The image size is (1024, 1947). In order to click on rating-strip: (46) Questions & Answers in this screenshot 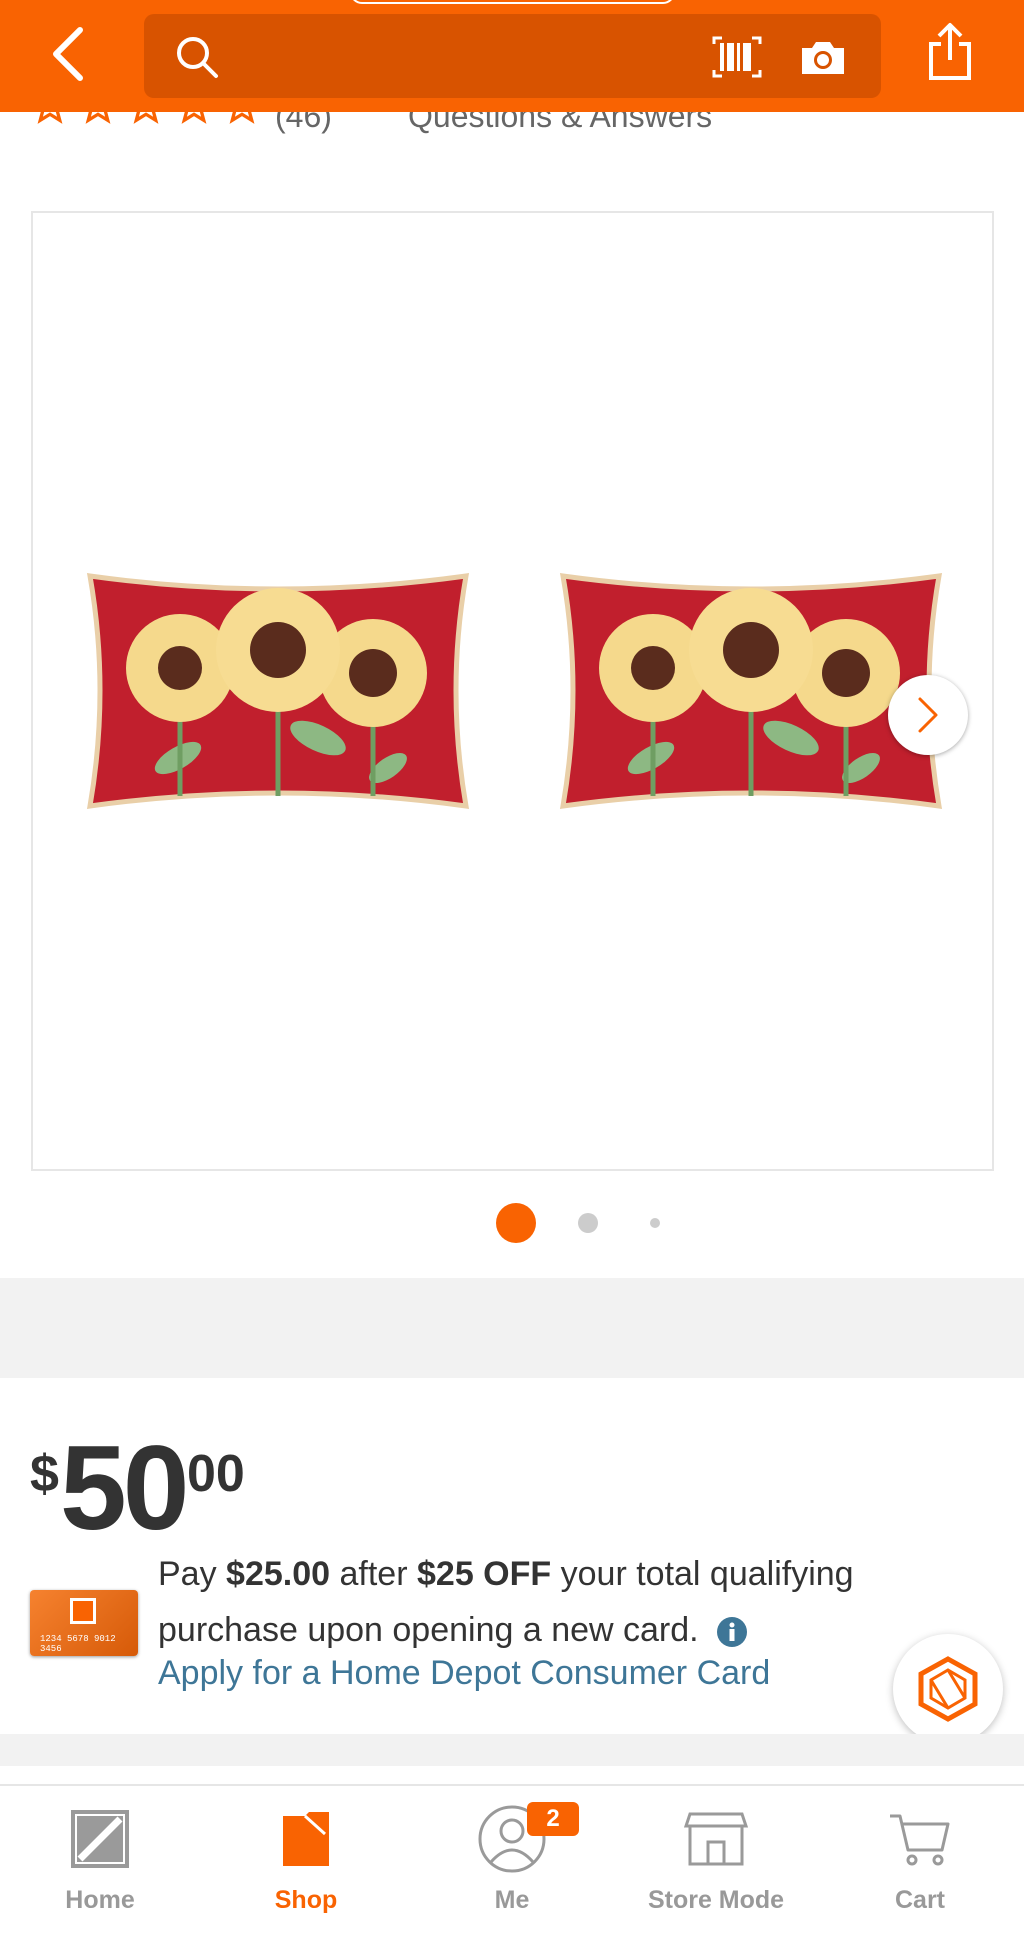, I will do `click(512, 145)`.